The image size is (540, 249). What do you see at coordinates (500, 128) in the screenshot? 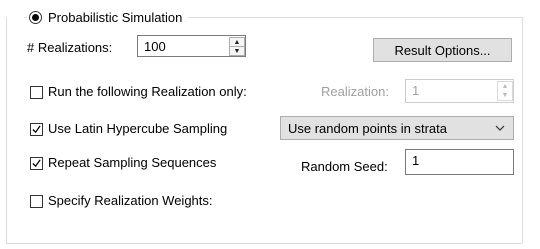
I see `chevron-down-icon` at bounding box center [500, 128].